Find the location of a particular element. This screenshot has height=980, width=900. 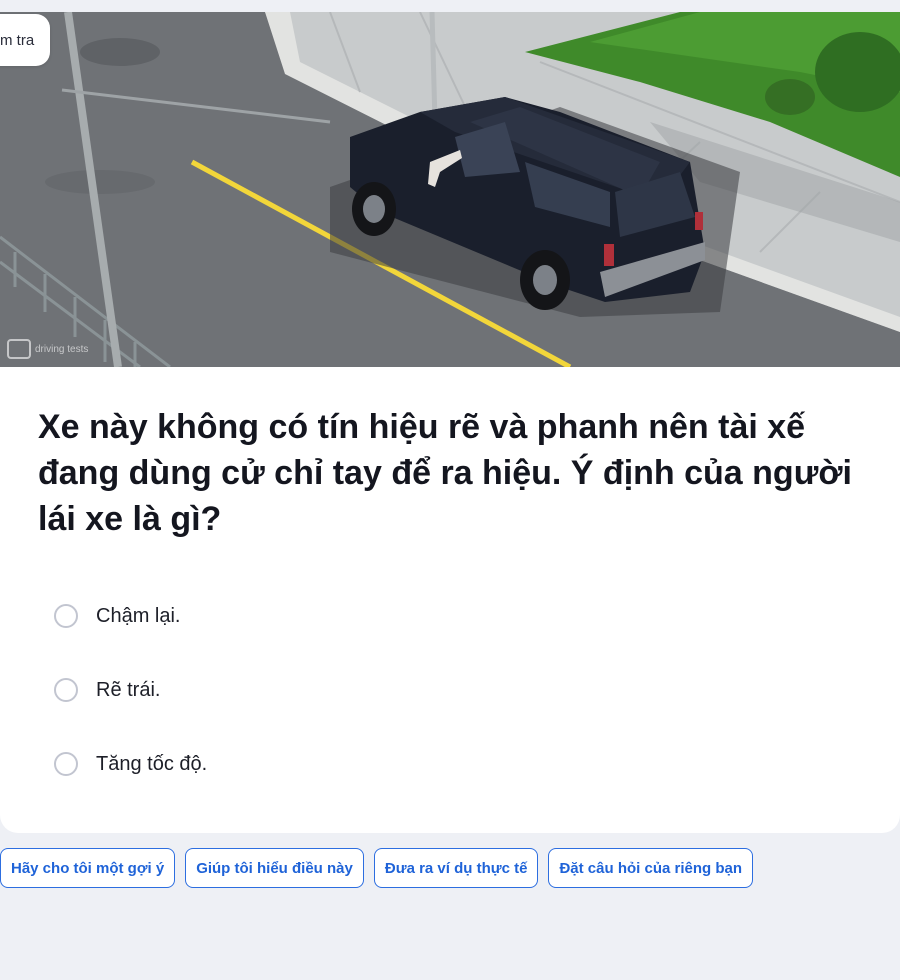

ask-own-question-button: Đặt câu hỏi của riêng bạn is located at coordinates (651, 868).